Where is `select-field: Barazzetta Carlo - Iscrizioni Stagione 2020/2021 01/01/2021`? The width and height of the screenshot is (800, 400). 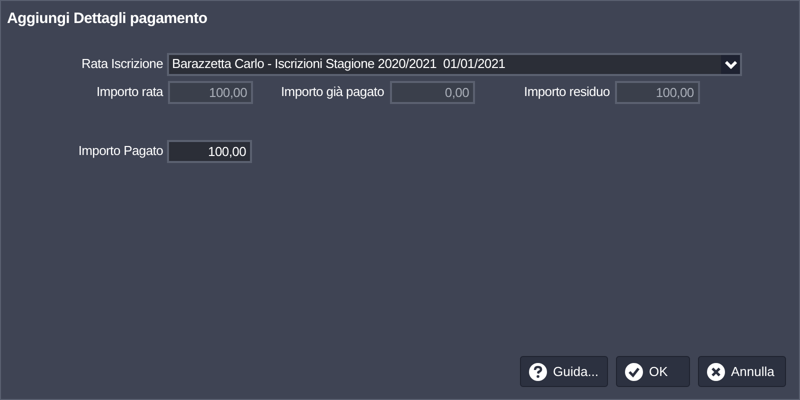 select-field: Barazzetta Carlo - Iscrizioni Stagione 2020/2021 01/01/2021 is located at coordinates (454, 64).